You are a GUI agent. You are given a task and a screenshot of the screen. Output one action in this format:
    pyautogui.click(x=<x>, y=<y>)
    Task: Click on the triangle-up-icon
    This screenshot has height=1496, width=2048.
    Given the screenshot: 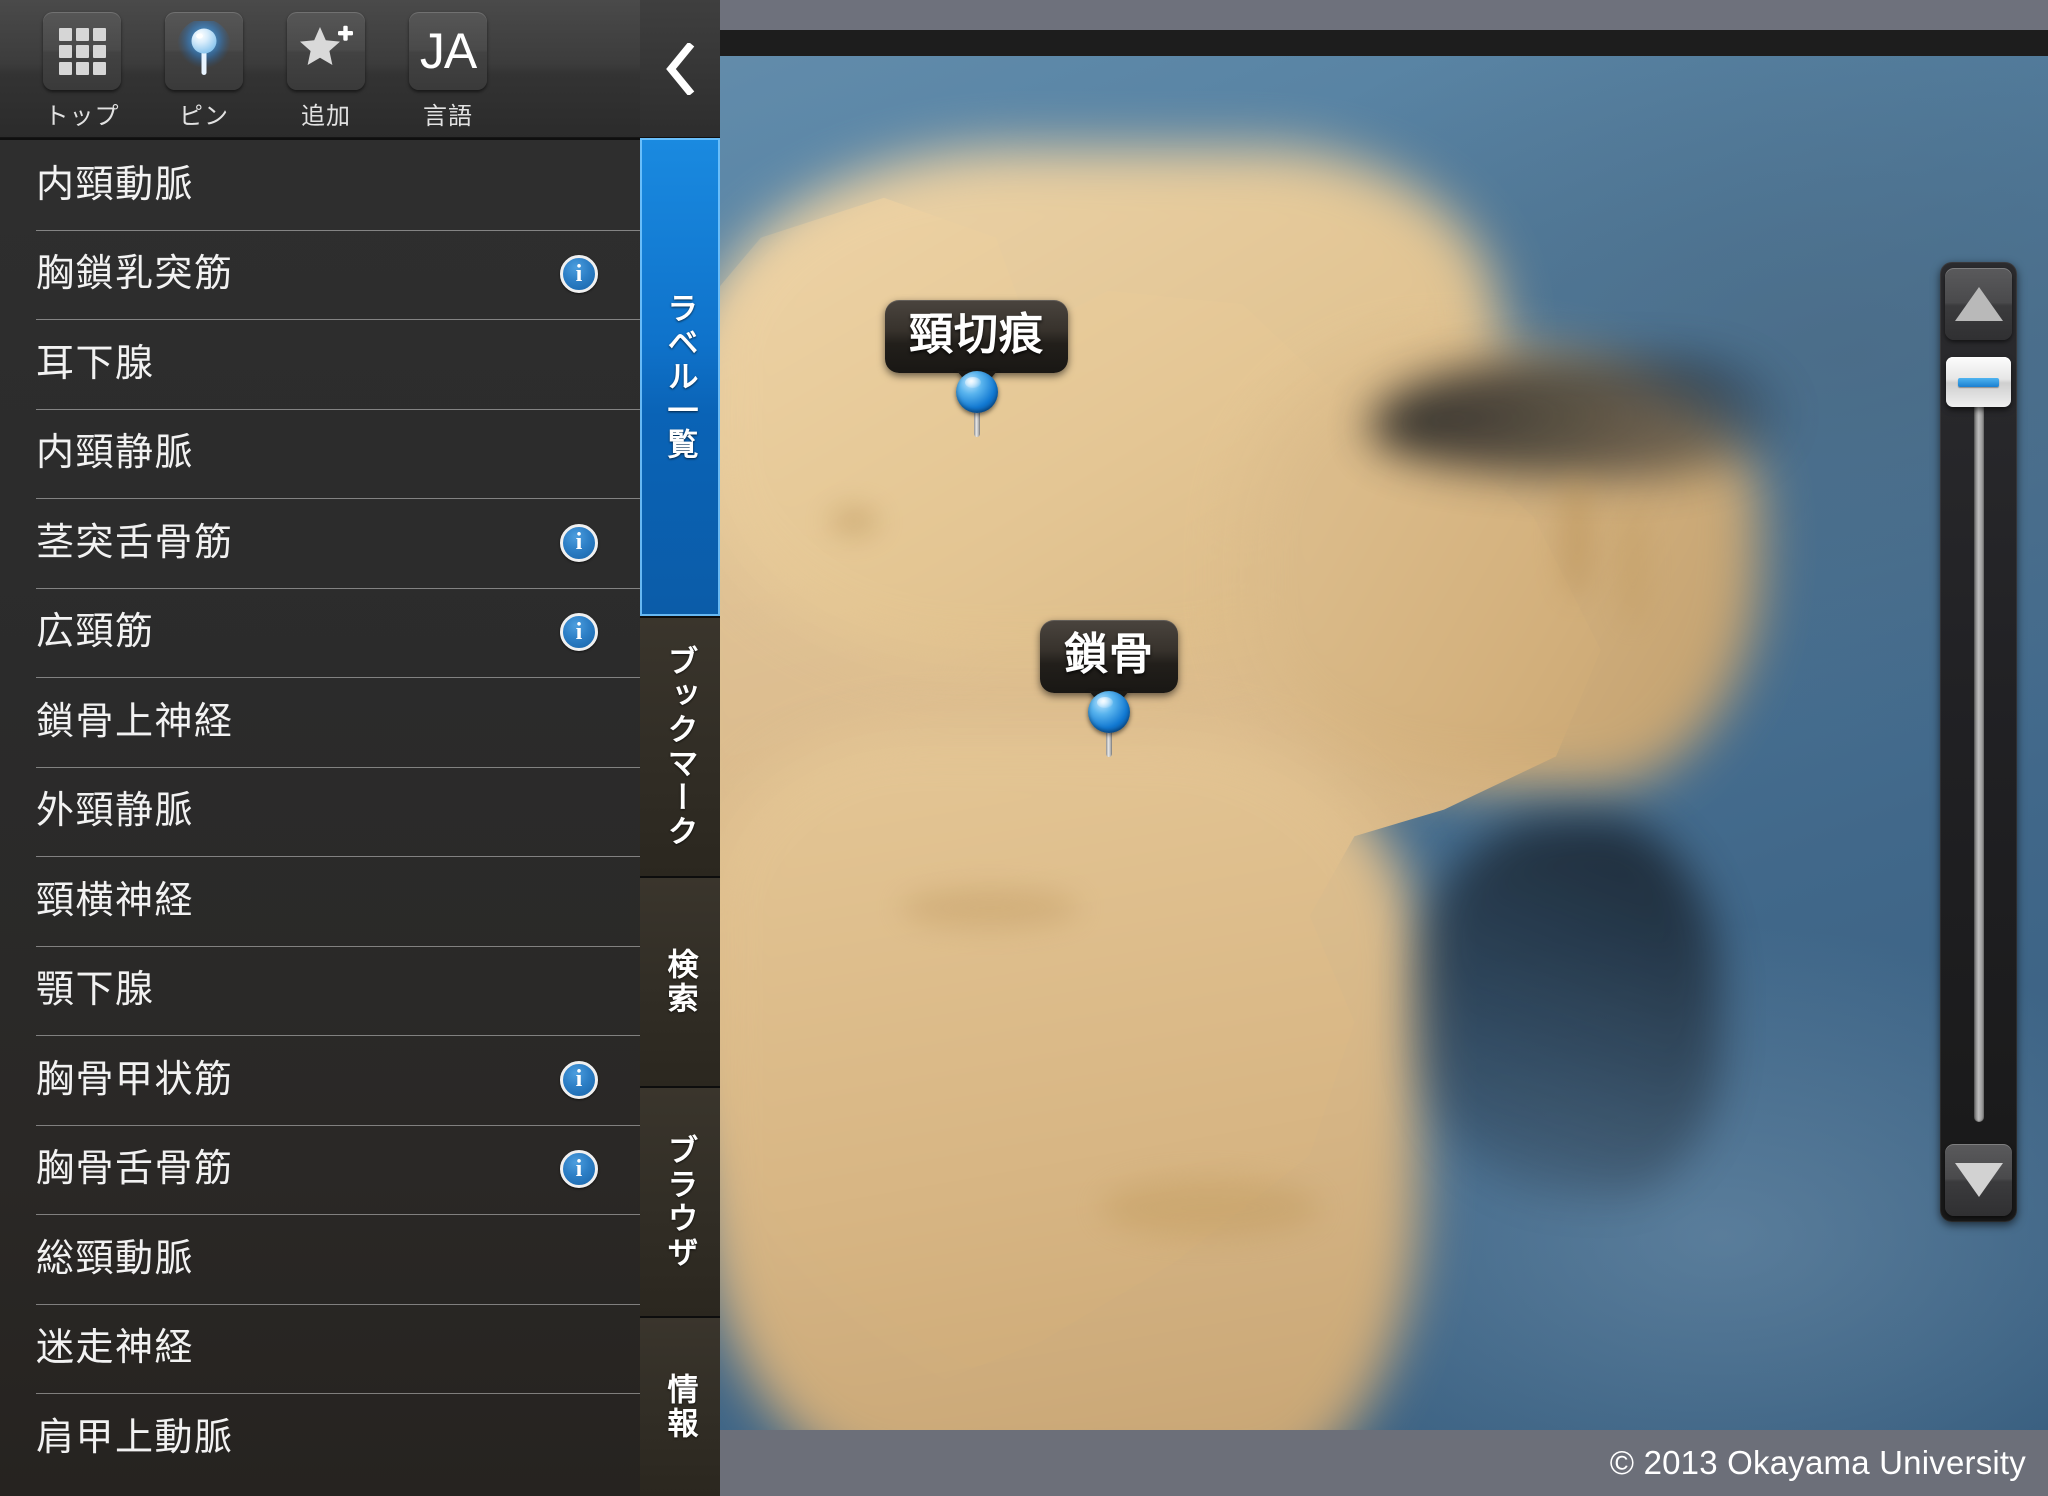 What is the action you would take?
    pyautogui.click(x=1978, y=304)
    